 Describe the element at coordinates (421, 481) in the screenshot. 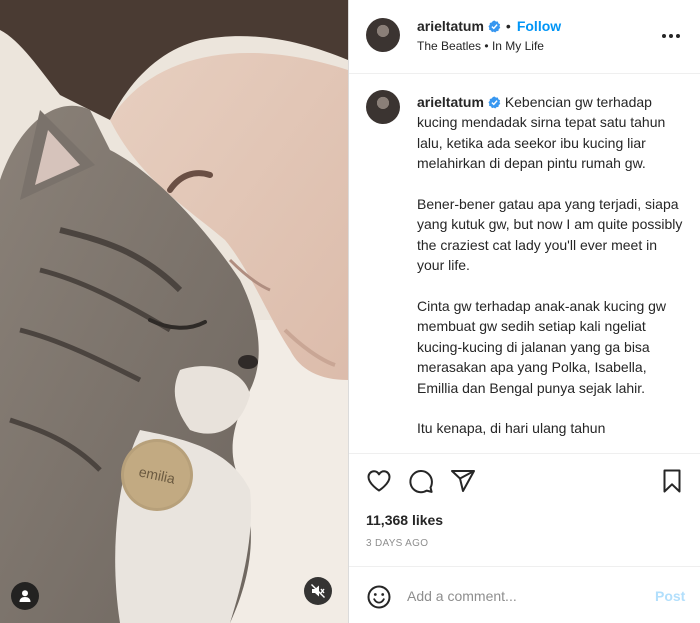

I see `comment-icon` at that location.